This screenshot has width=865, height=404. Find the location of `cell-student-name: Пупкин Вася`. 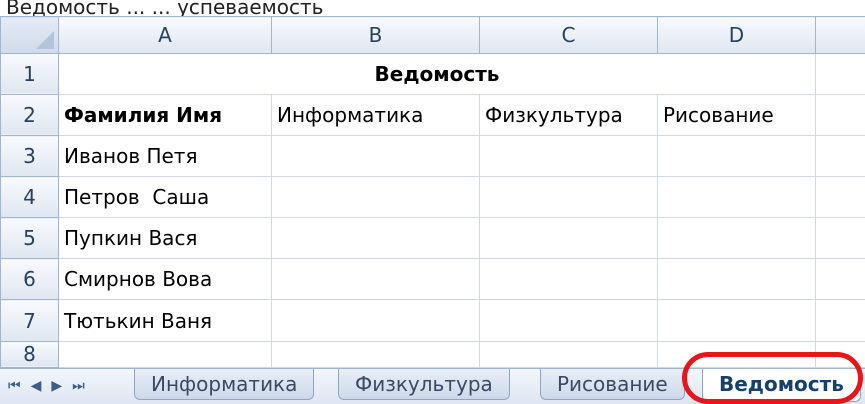

cell-student-name: Пупкин Вася is located at coordinates (165, 238).